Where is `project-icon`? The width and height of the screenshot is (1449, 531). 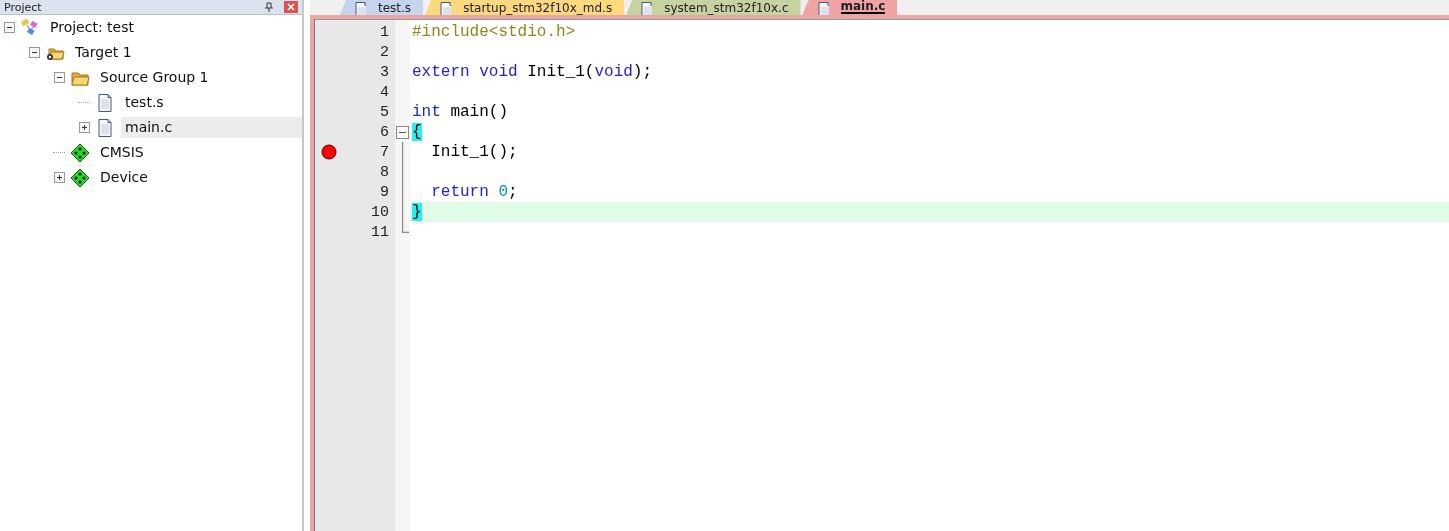 project-icon is located at coordinates (30, 27).